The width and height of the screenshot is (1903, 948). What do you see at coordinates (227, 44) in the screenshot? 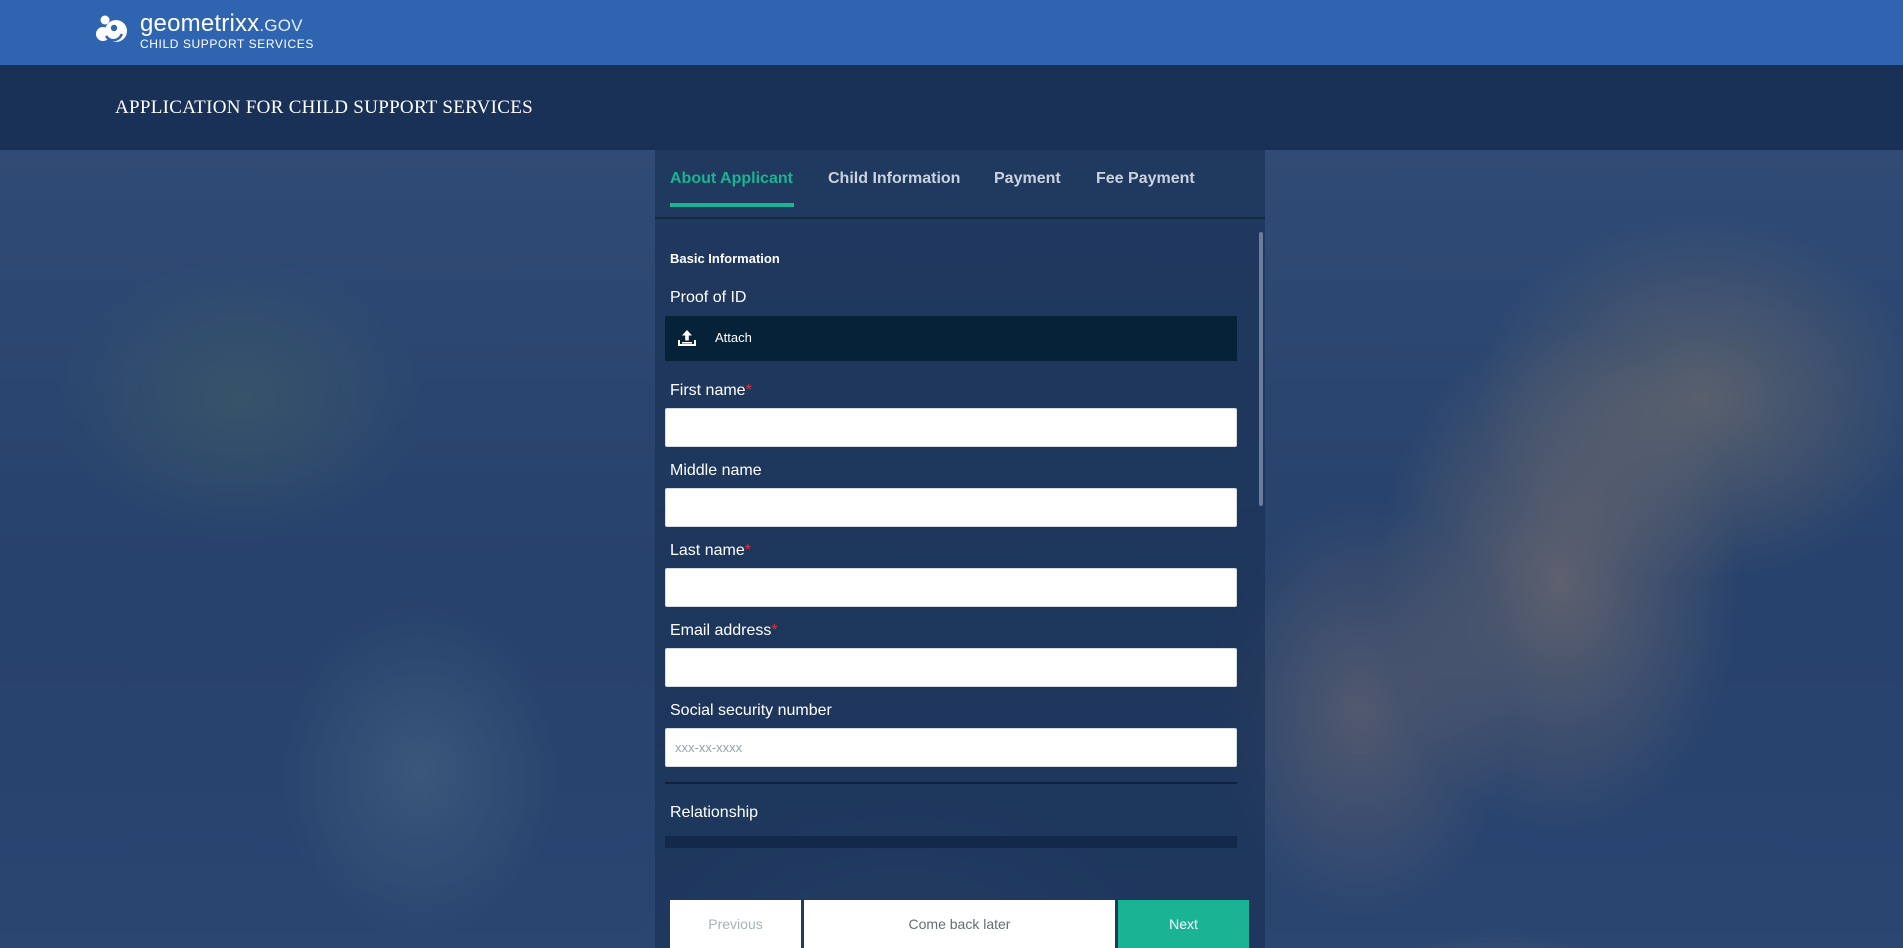
I see `brand-subtitle: CHILD SUPPORT SERVICES` at bounding box center [227, 44].